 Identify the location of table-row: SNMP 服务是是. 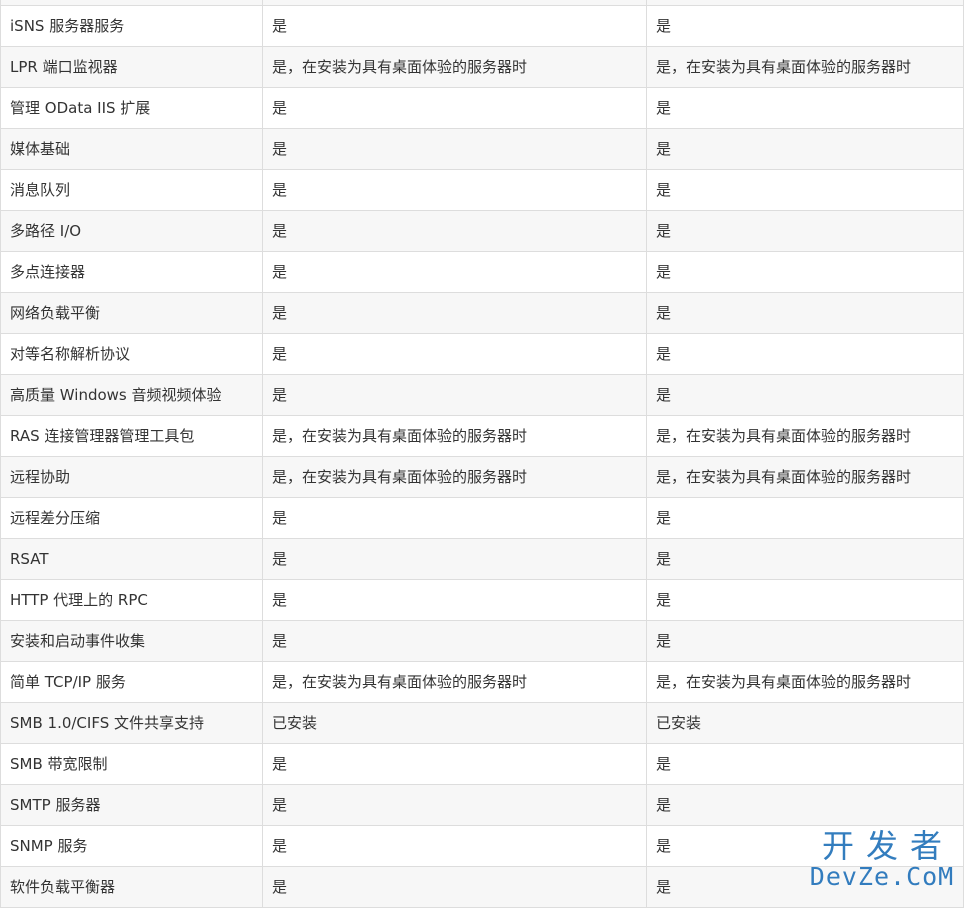
(482, 846).